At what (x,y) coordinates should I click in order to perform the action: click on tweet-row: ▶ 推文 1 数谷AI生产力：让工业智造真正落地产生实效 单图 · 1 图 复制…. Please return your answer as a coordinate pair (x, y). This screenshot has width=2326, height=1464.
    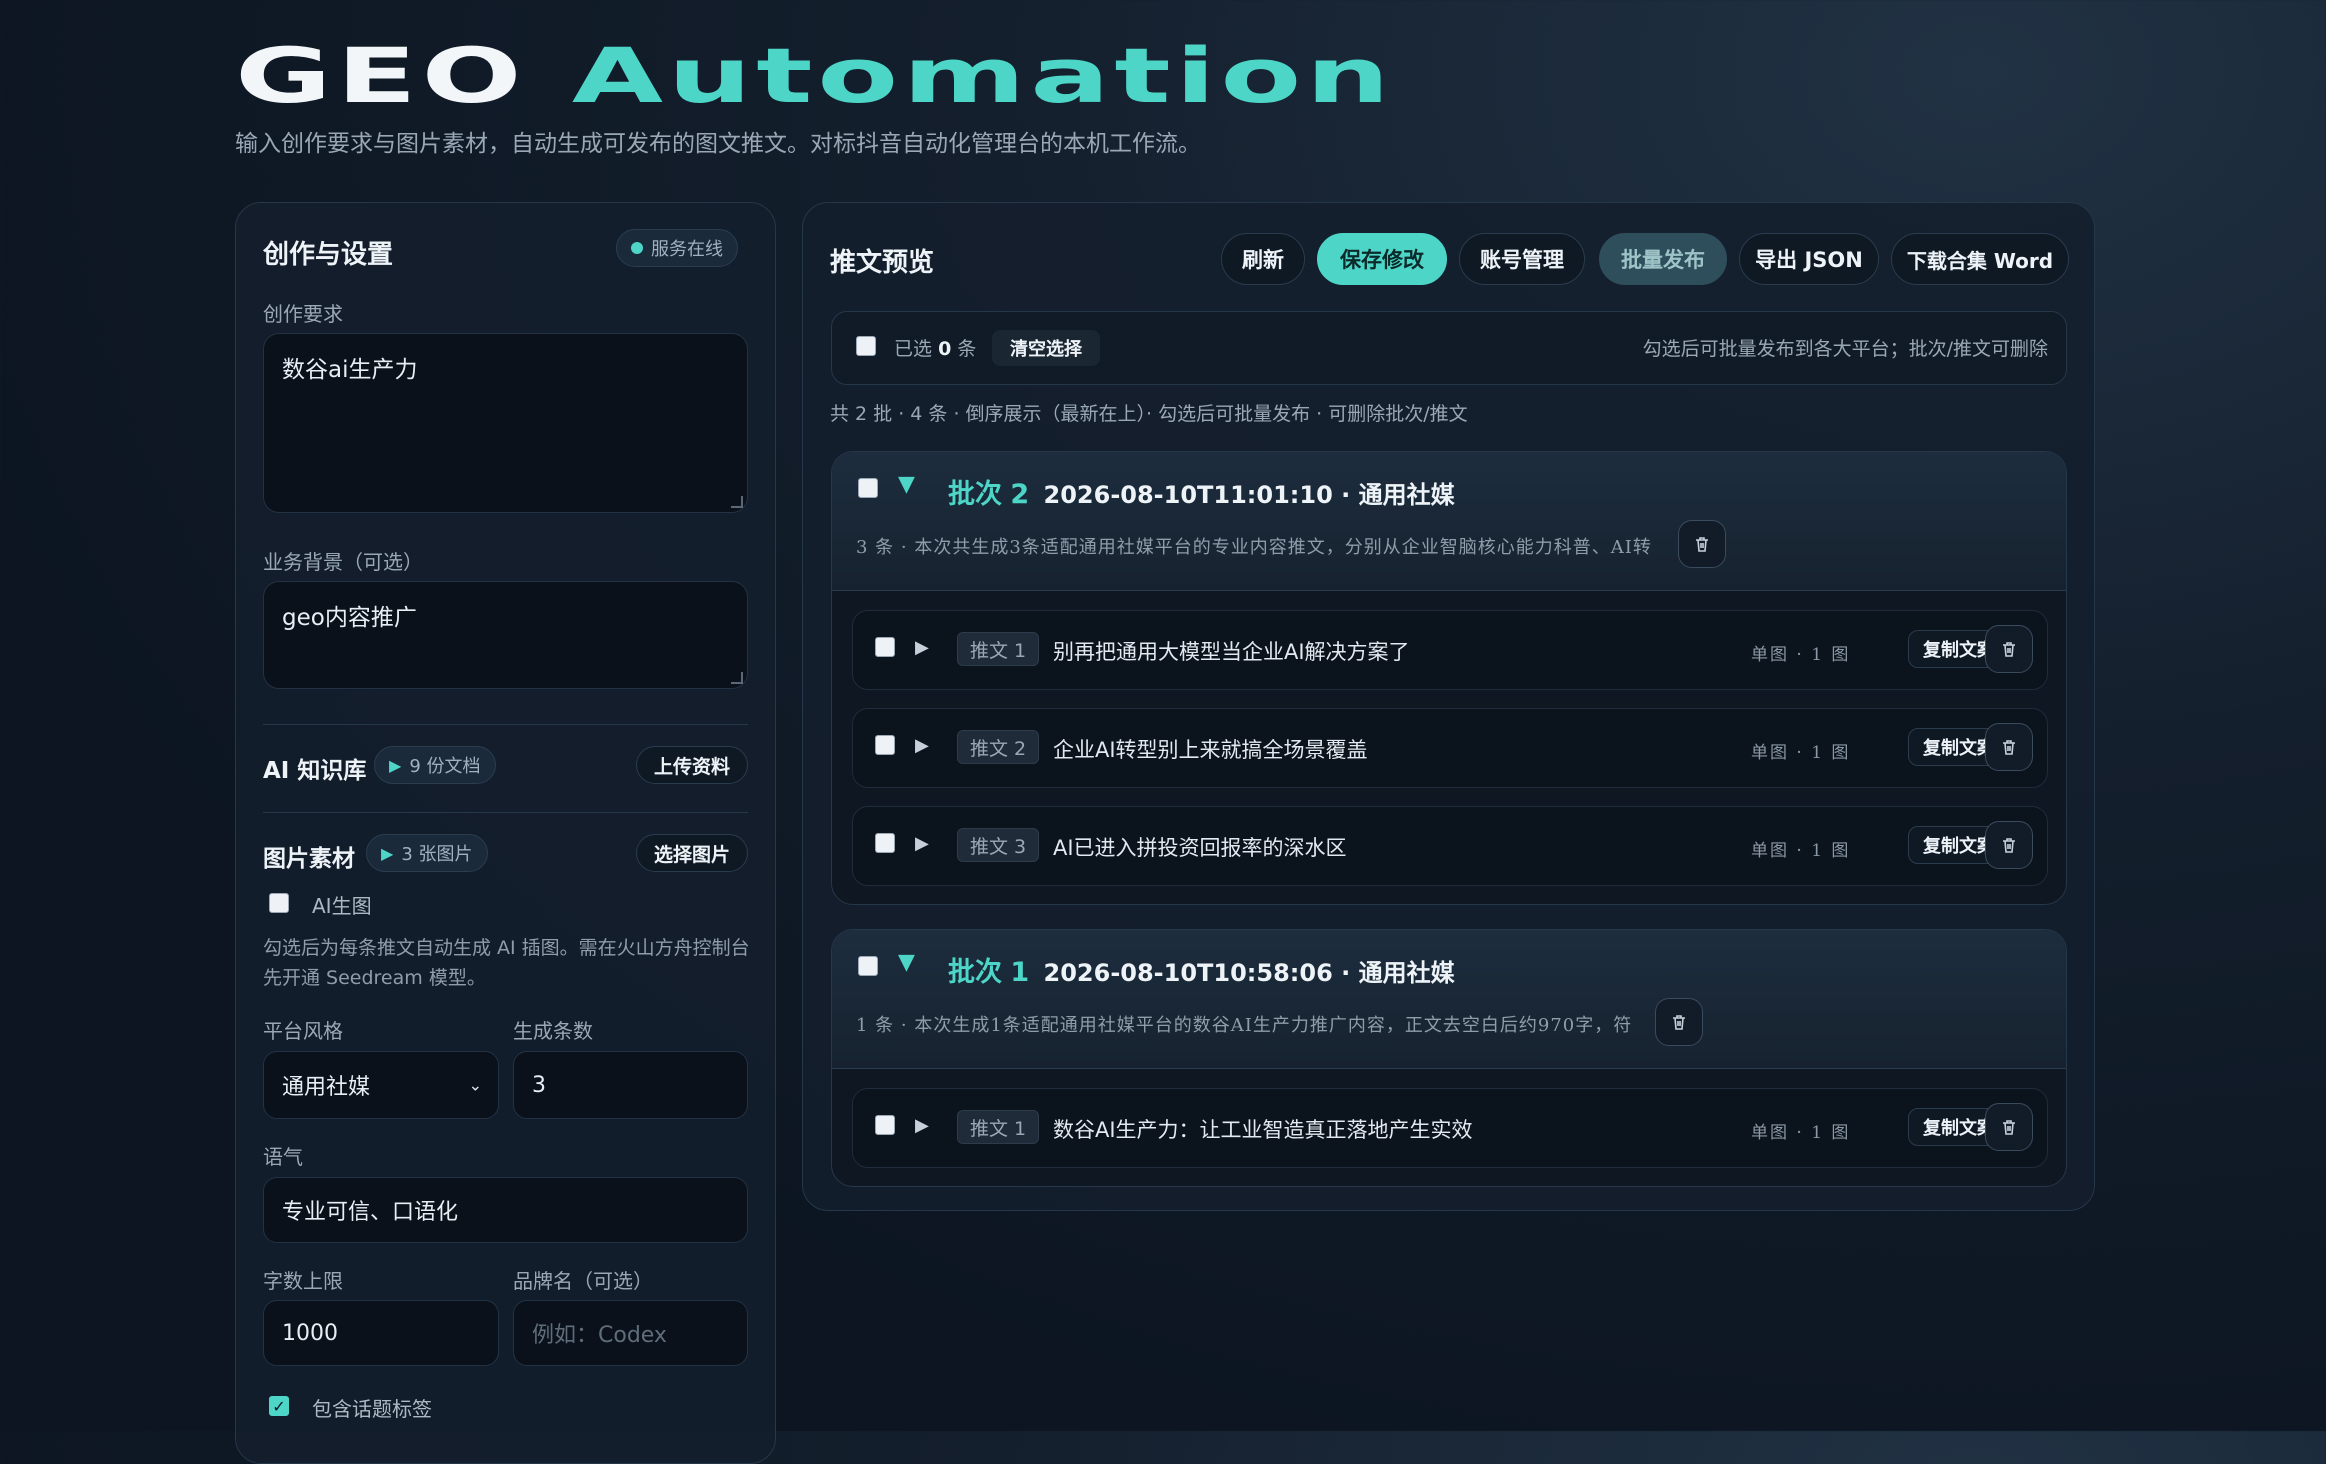
    Looking at the image, I should click on (1450, 1128).